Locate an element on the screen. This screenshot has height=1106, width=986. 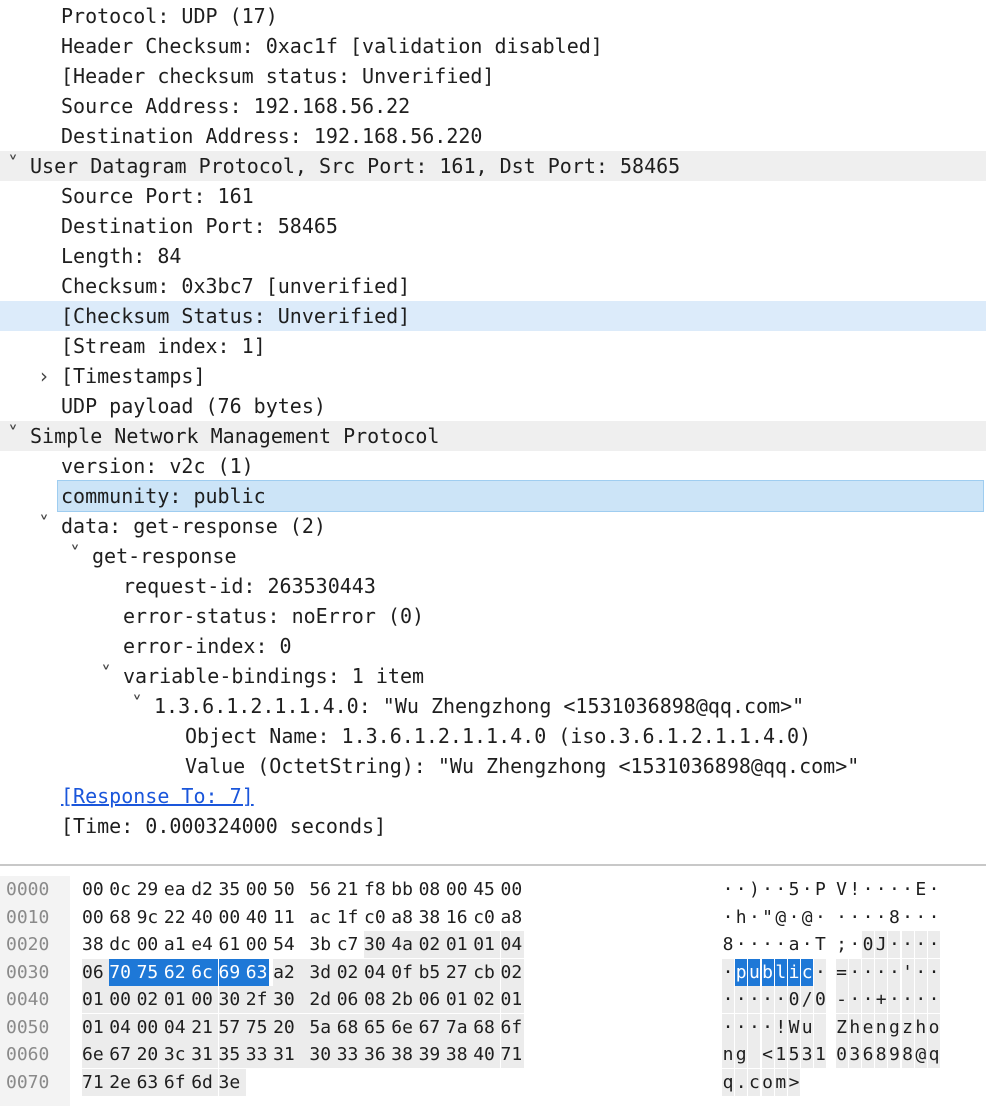
ascii-char: p is located at coordinates (741, 972).